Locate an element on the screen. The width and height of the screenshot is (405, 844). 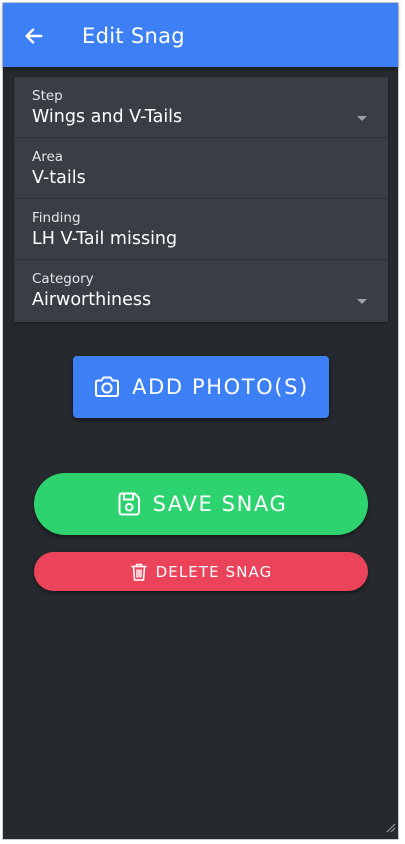
delete-snag-button: DELETE SNAG is located at coordinates (201, 571).